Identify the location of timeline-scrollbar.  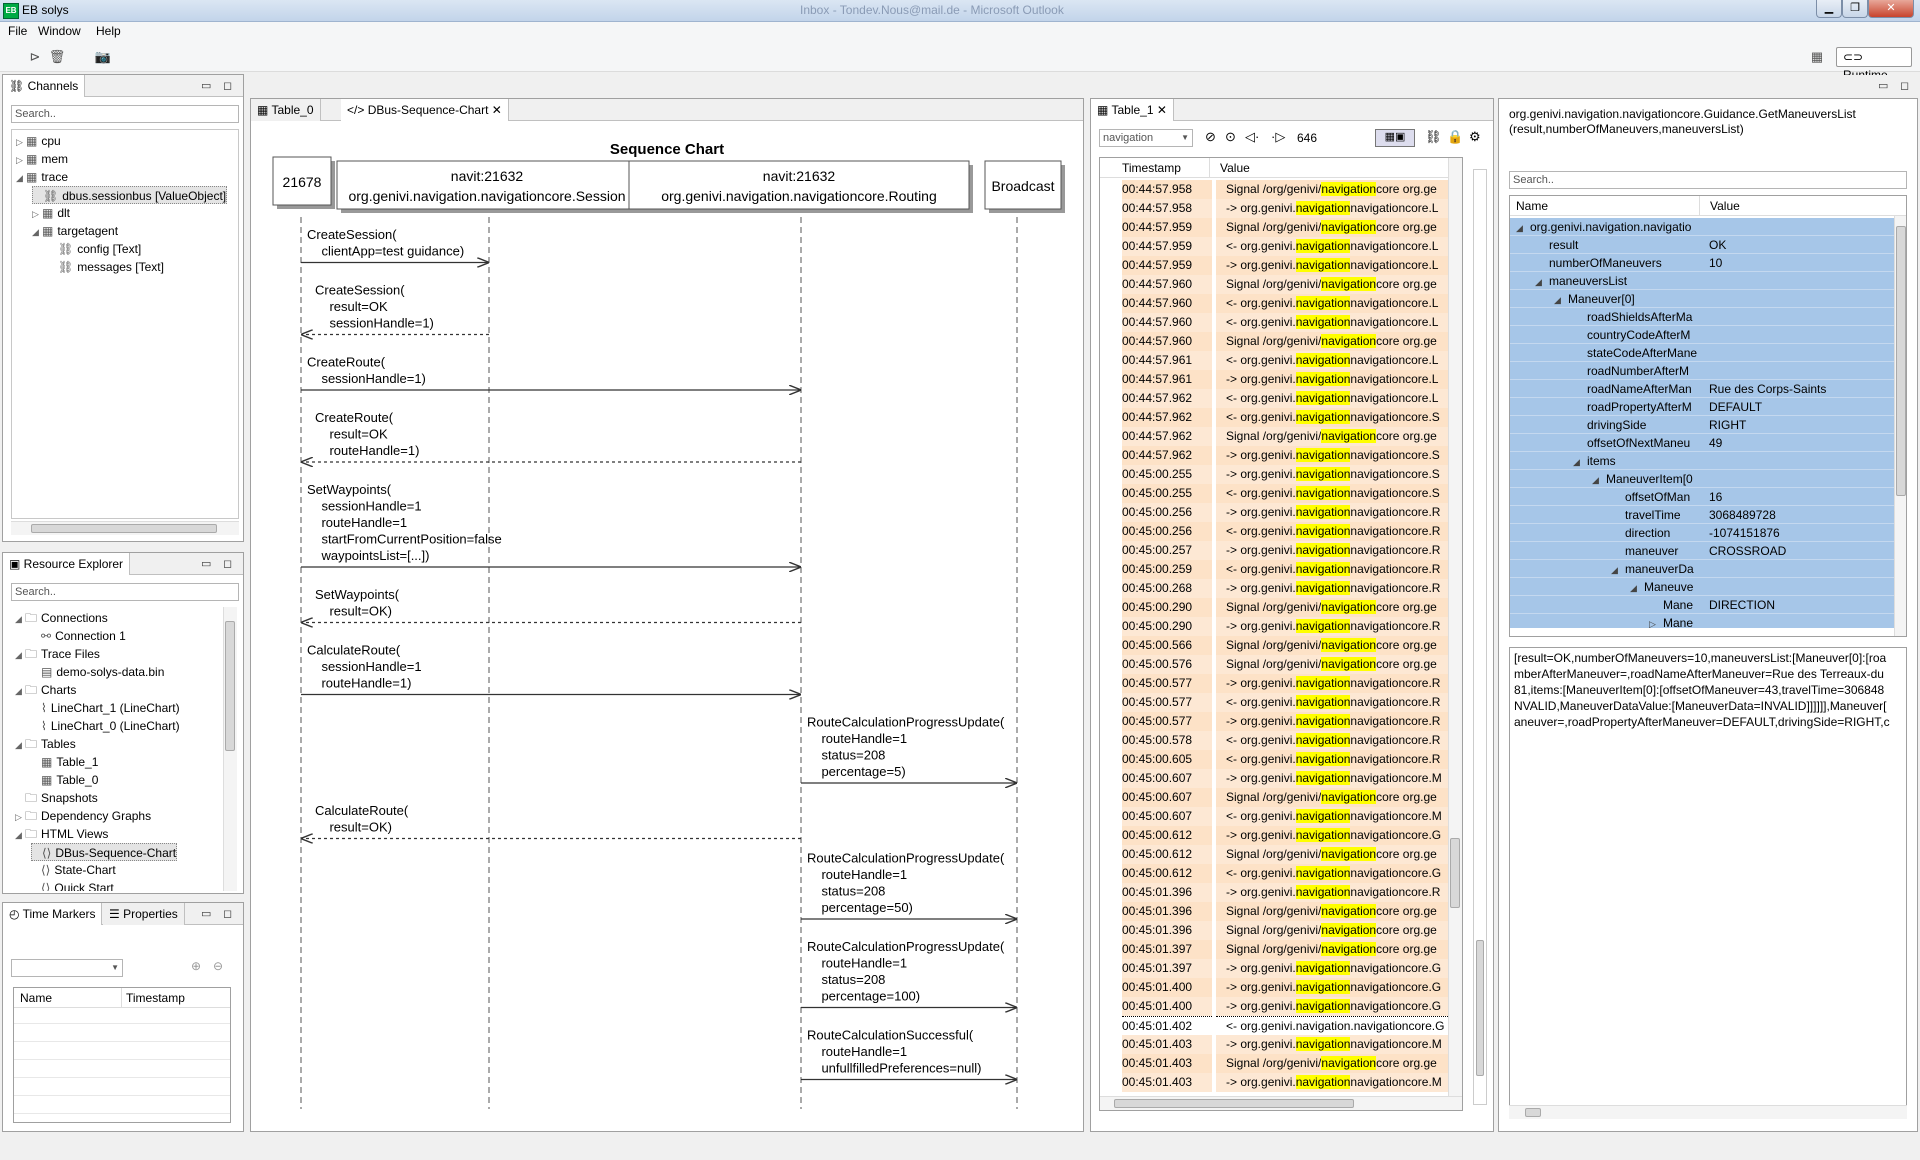
(1480, 637).